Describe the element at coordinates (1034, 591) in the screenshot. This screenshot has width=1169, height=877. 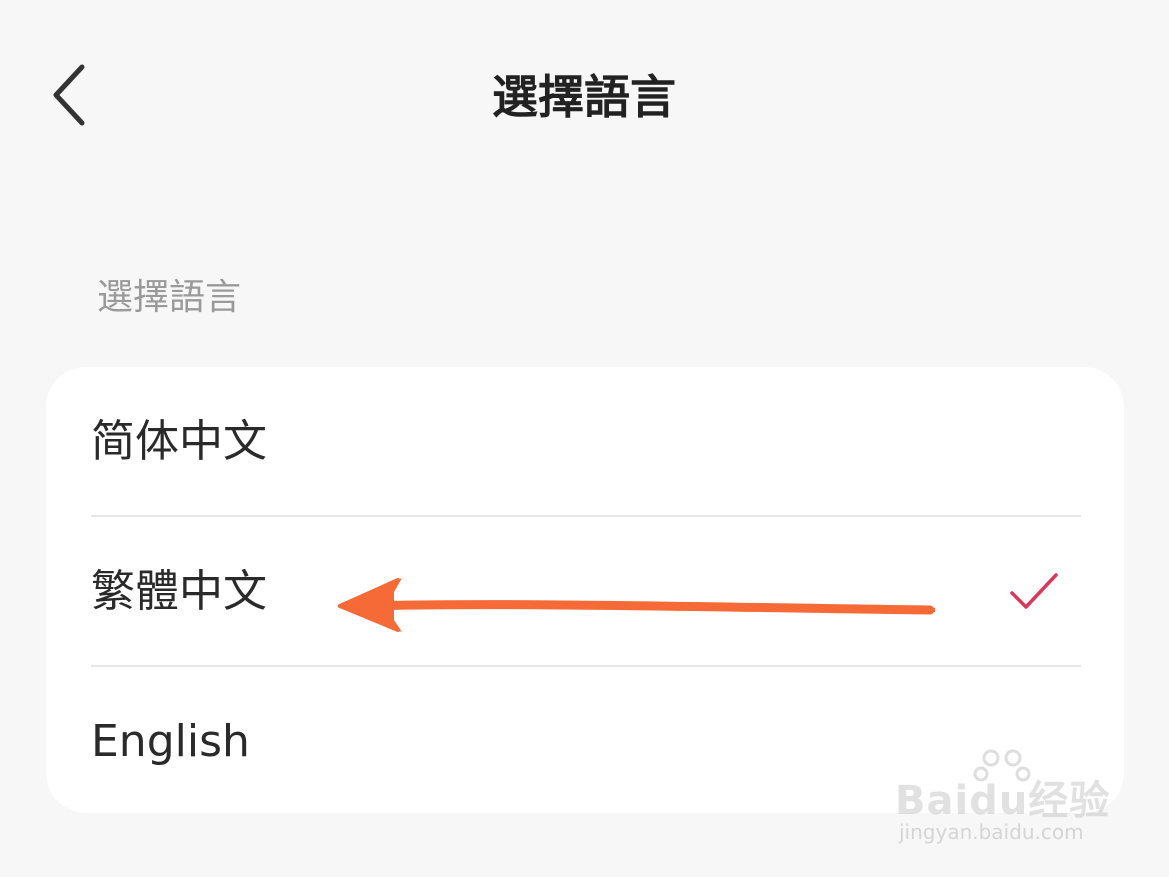
I see `checkmark-icon` at that location.